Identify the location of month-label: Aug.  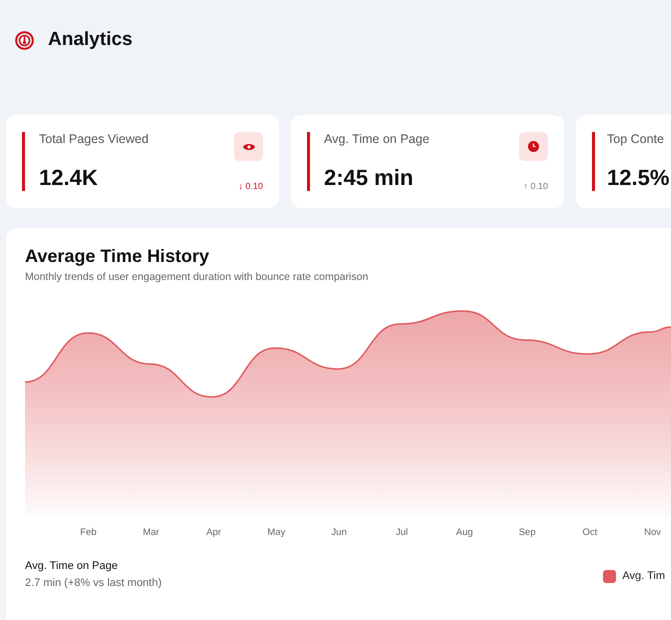
(464, 532).